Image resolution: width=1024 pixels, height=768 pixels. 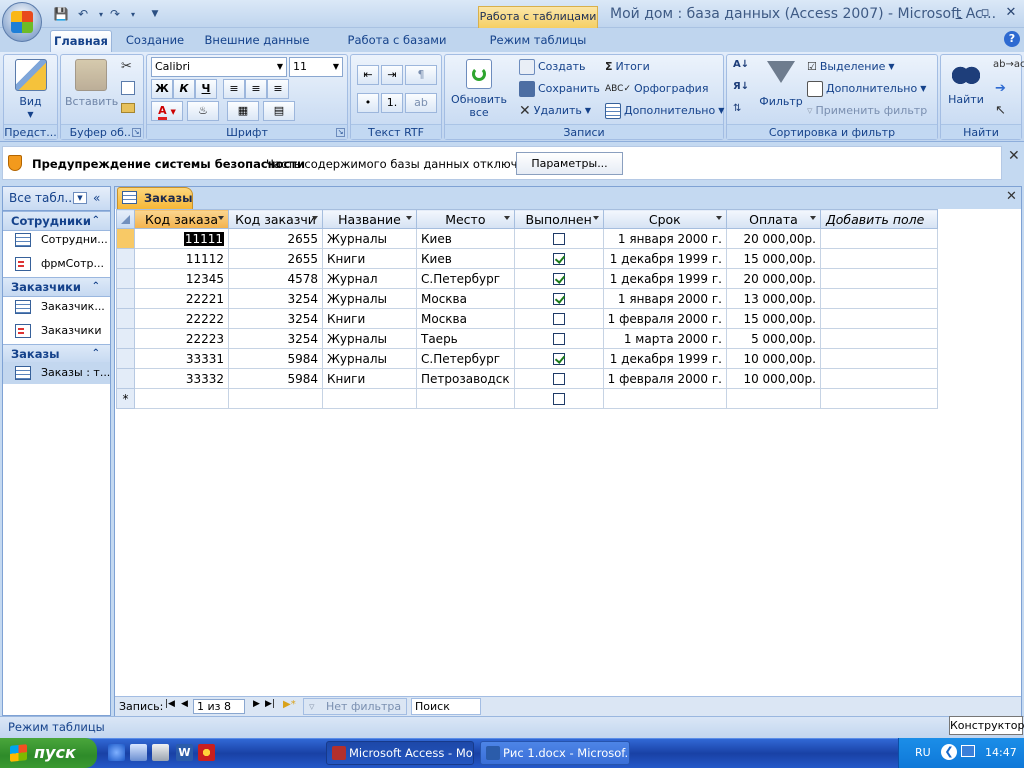 What do you see at coordinates (81, 41) in the screenshot?
I see `tab-home: Главная` at bounding box center [81, 41].